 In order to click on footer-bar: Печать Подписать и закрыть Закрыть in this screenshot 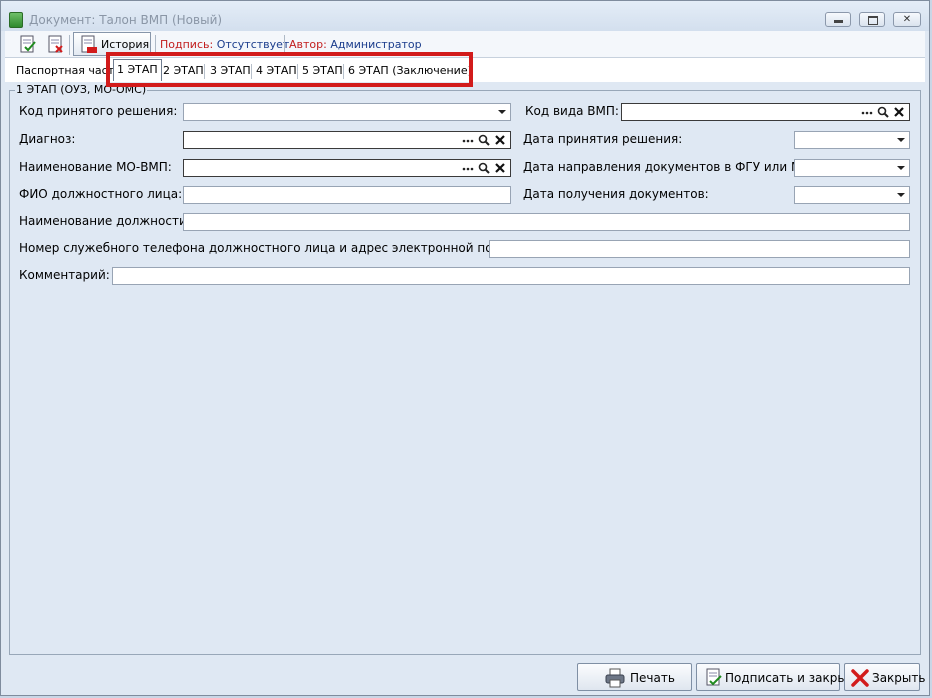, I will do `click(465, 677)`.